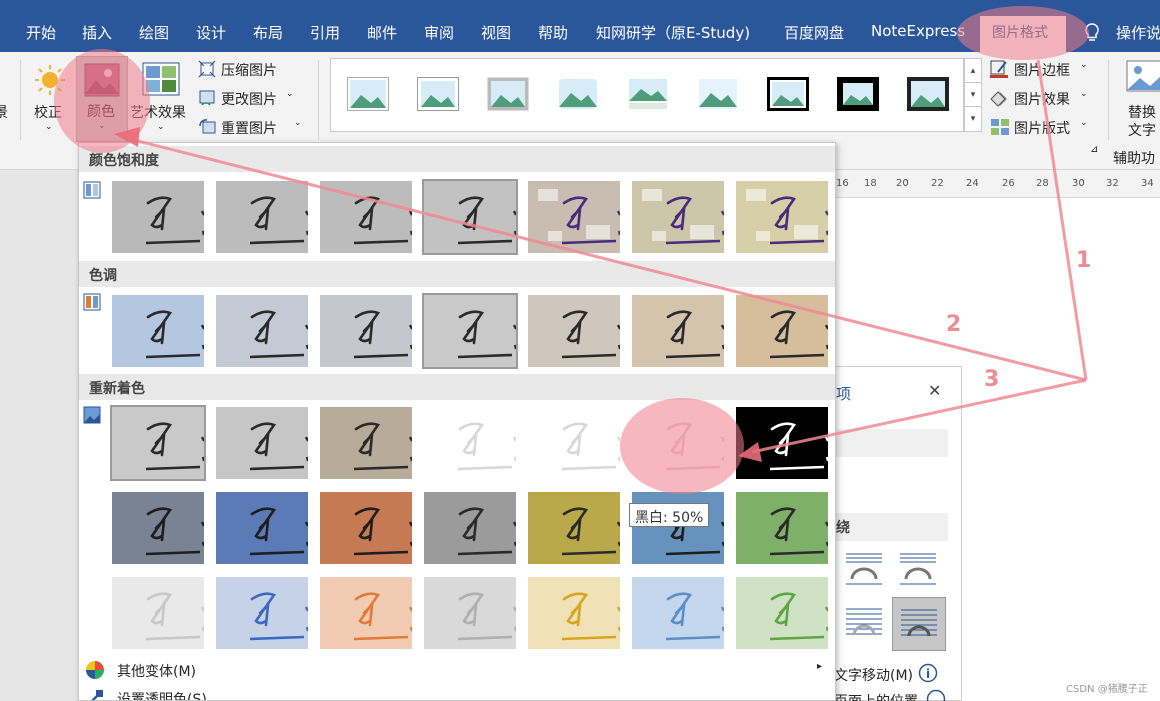 Image resolution: width=1160 pixels, height=701 pixels. What do you see at coordinates (648, 94) in the screenshot?
I see `picture-style-reflection` at bounding box center [648, 94].